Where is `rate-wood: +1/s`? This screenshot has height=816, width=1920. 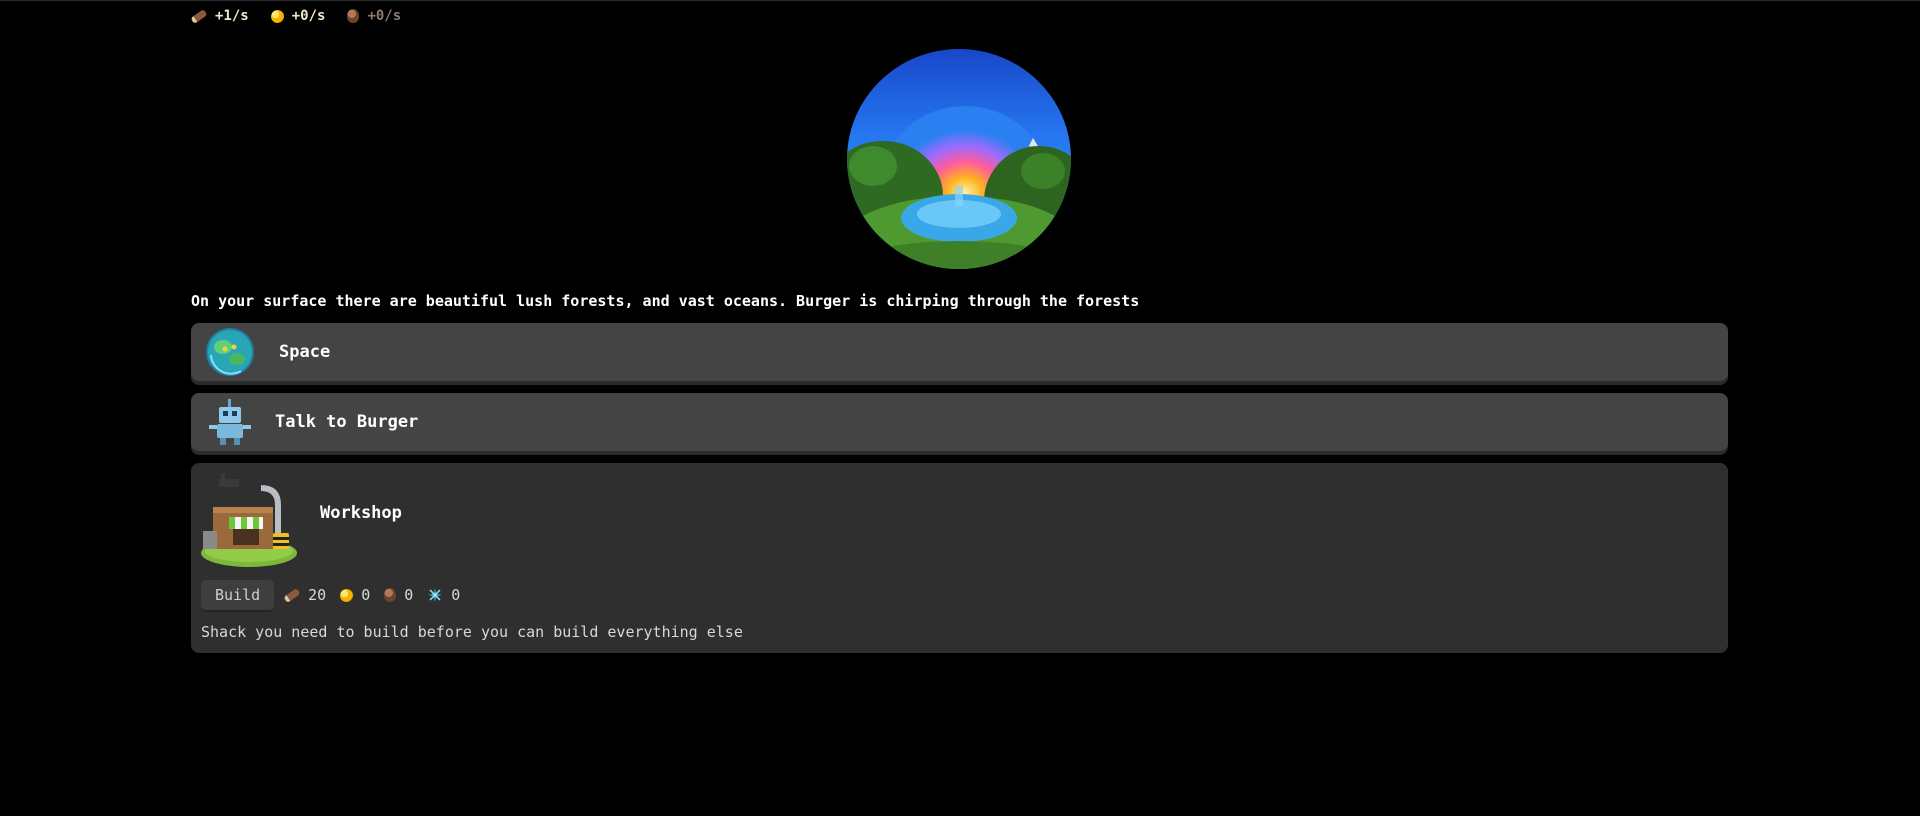
rate-wood: +1/s is located at coordinates (219, 16).